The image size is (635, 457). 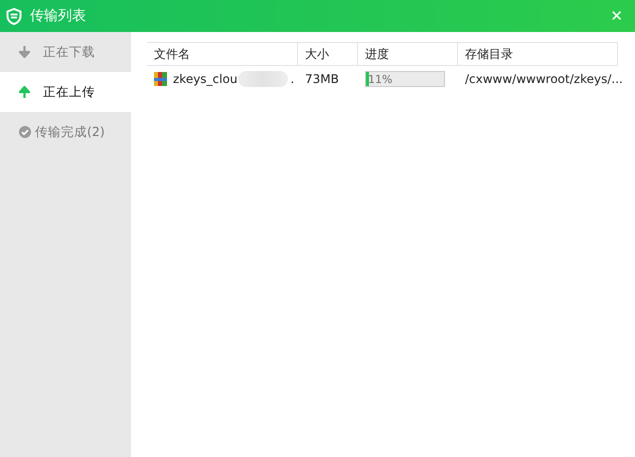 What do you see at coordinates (65, 92) in the screenshot?
I see `sidebar-item: 正在上传` at bounding box center [65, 92].